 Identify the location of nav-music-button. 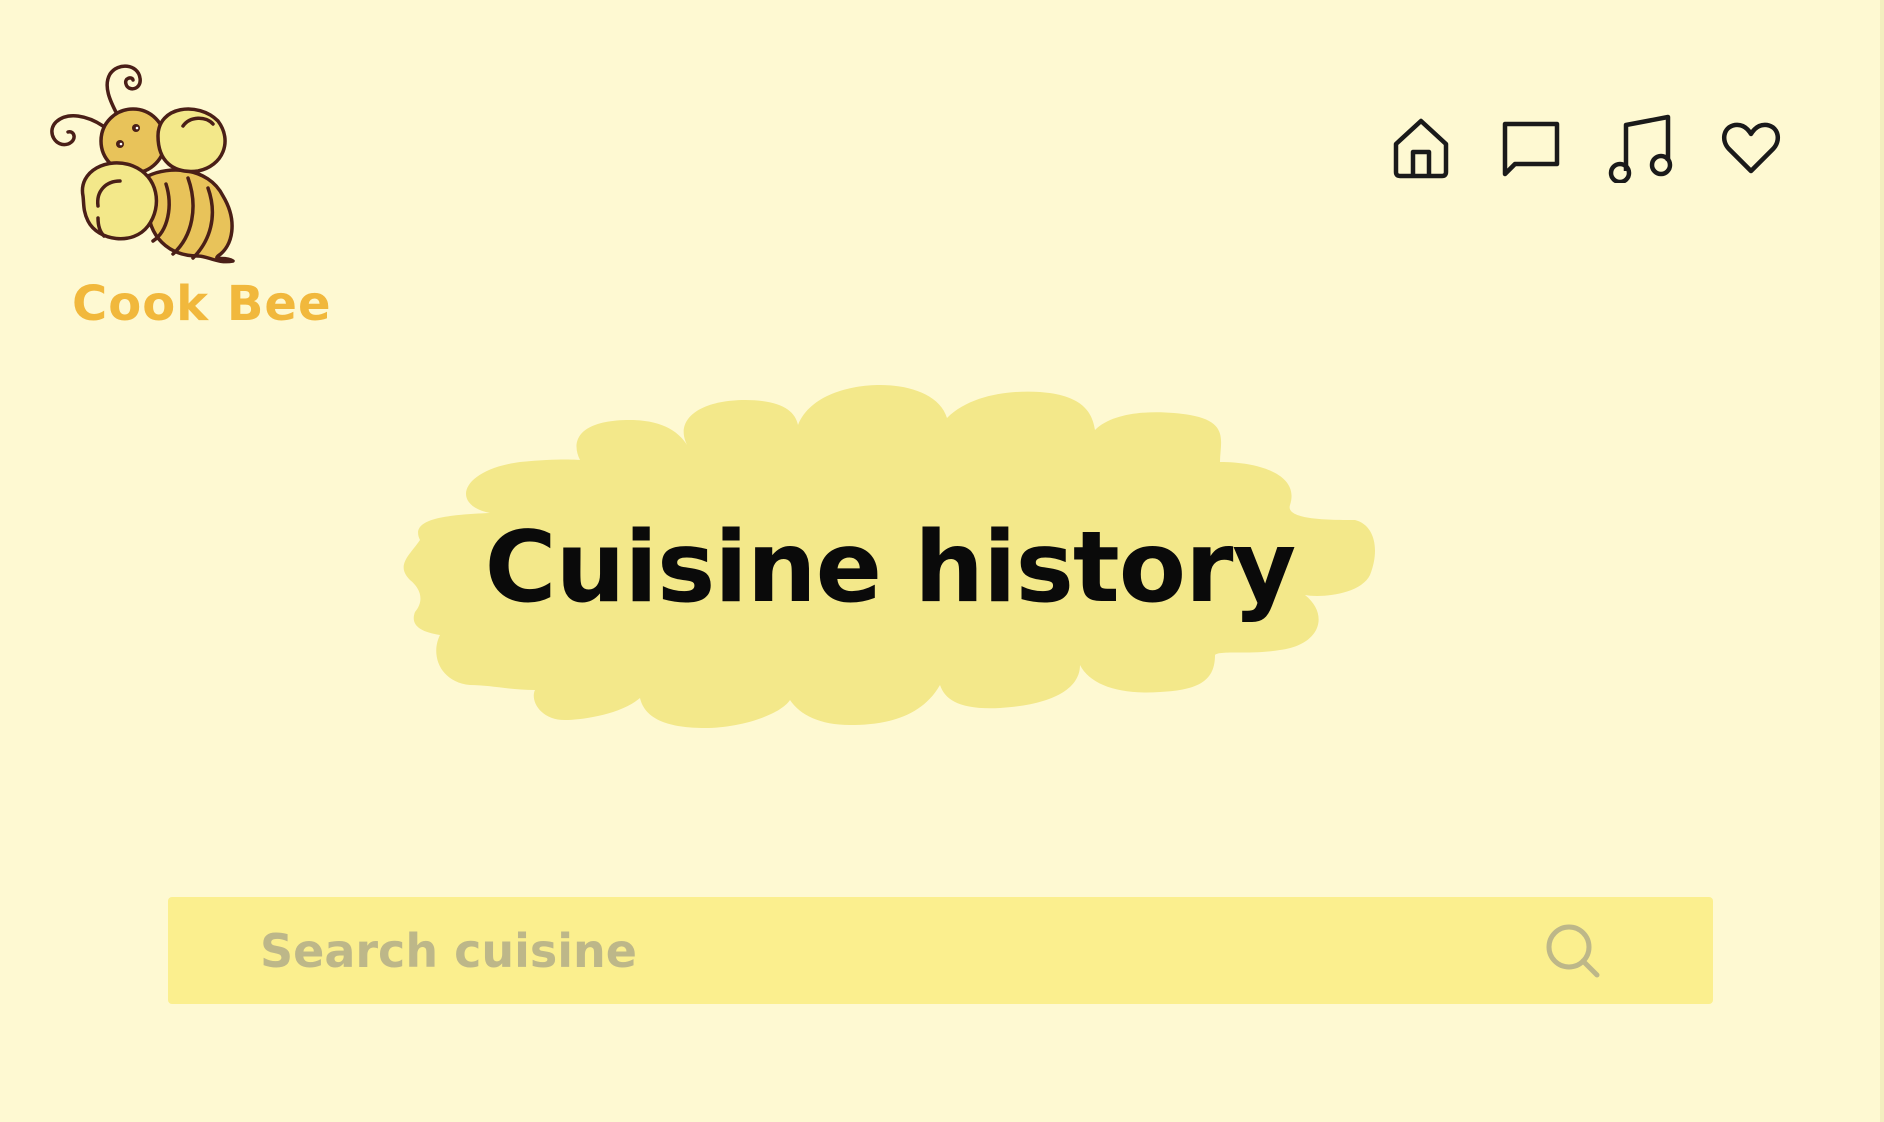
(1641, 148).